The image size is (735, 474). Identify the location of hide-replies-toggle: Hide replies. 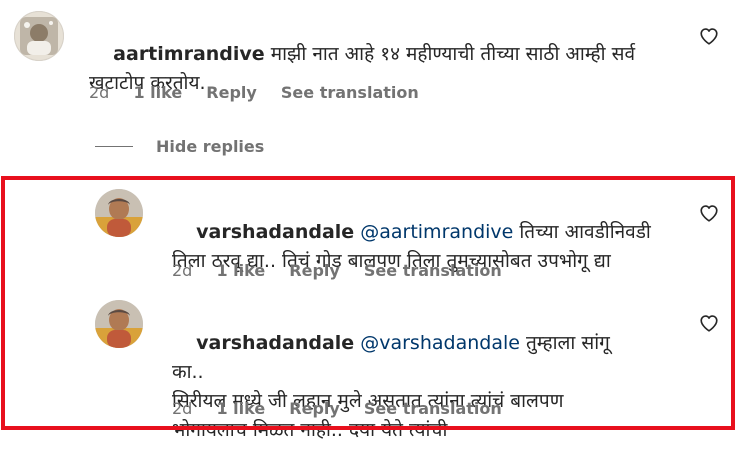
(179, 146).